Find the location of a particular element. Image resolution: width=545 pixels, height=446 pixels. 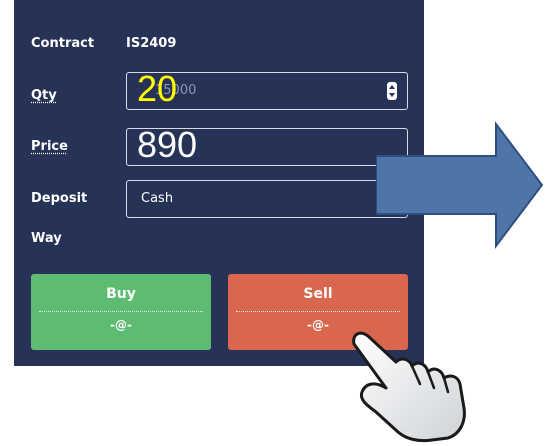

qty-input: 15000 20 is located at coordinates (267, 89).